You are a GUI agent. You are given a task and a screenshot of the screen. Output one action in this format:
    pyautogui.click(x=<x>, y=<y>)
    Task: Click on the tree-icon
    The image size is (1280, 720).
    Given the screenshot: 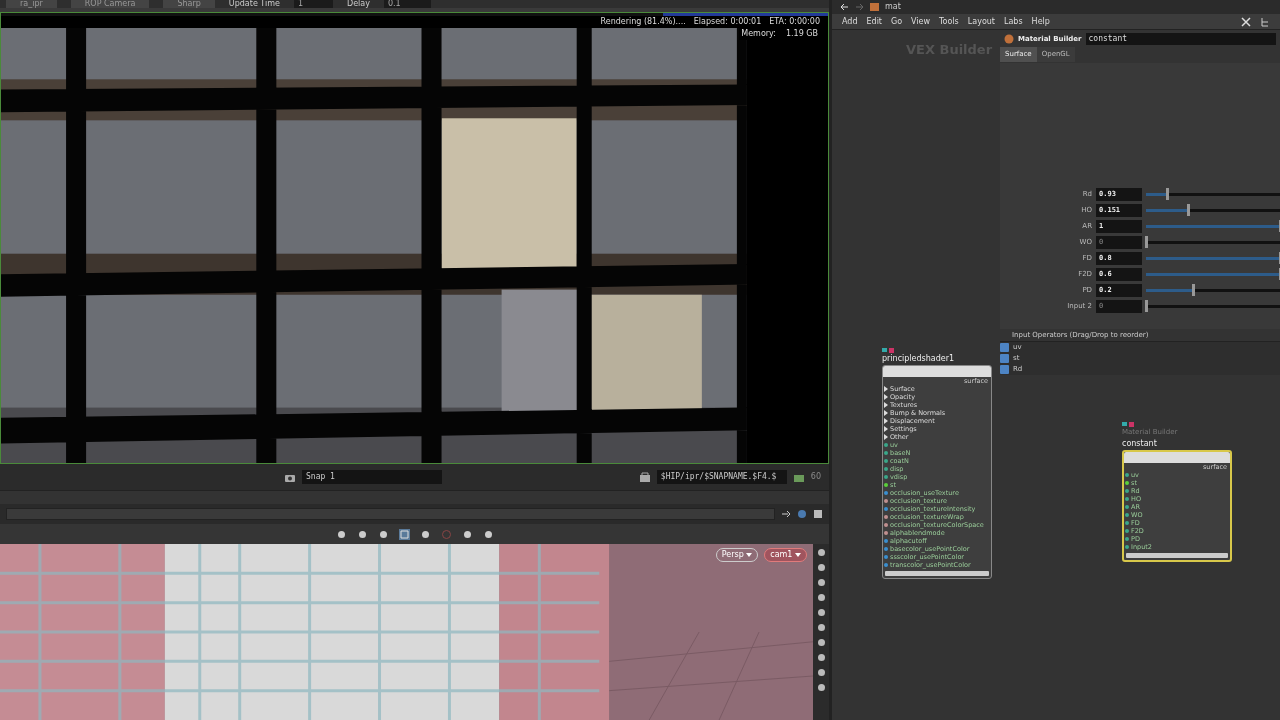 What is the action you would take?
    pyautogui.click(x=1265, y=21)
    